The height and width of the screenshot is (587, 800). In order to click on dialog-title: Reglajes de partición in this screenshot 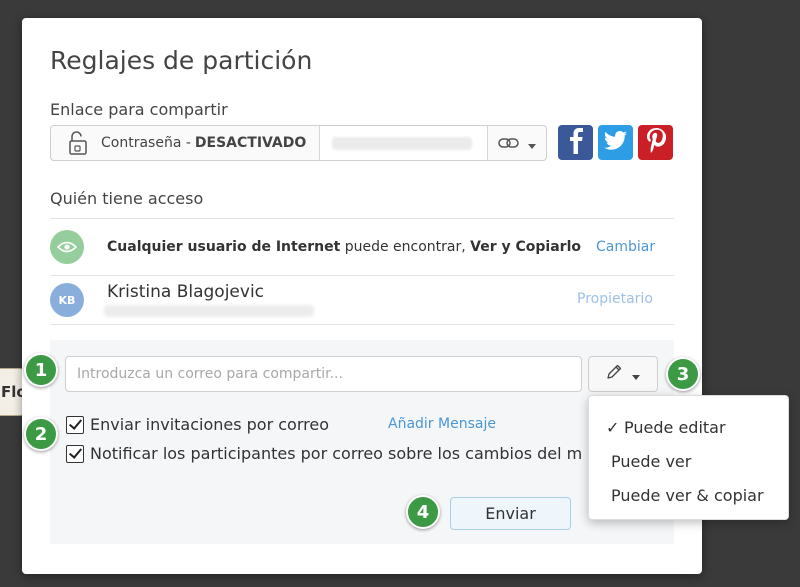, I will do `click(181, 60)`.